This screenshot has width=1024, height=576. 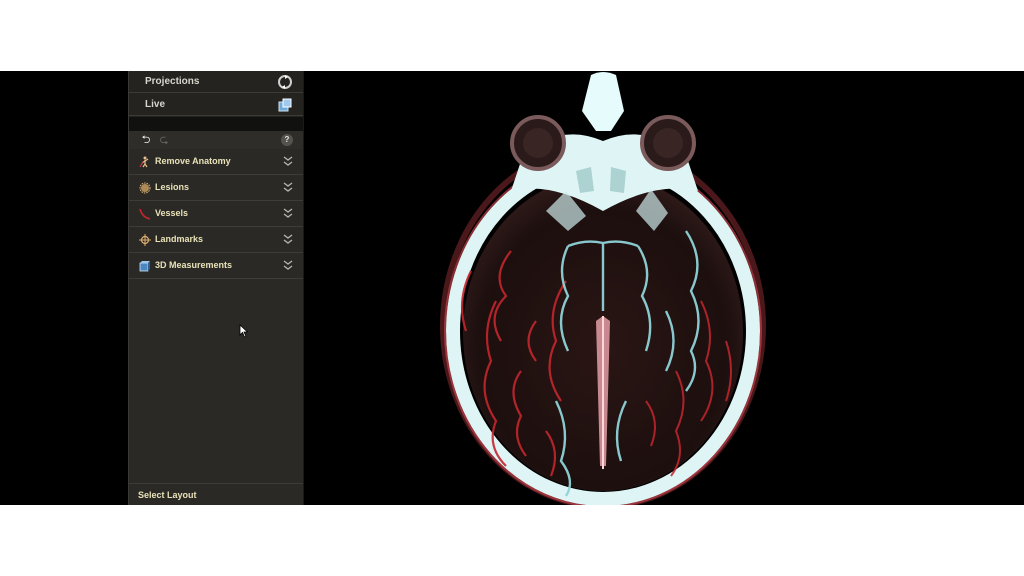 I want to click on select-layout-button: Select Layout, so click(x=216, y=494).